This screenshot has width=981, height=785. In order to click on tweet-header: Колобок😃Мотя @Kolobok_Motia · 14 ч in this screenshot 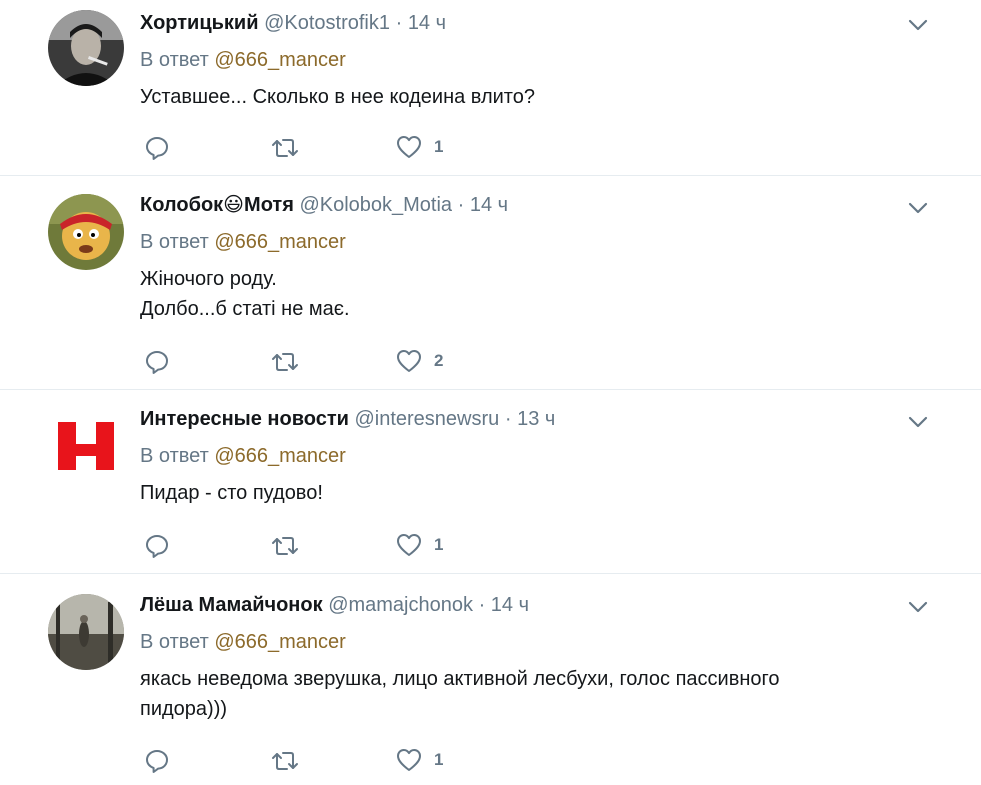, I will do `click(540, 205)`.